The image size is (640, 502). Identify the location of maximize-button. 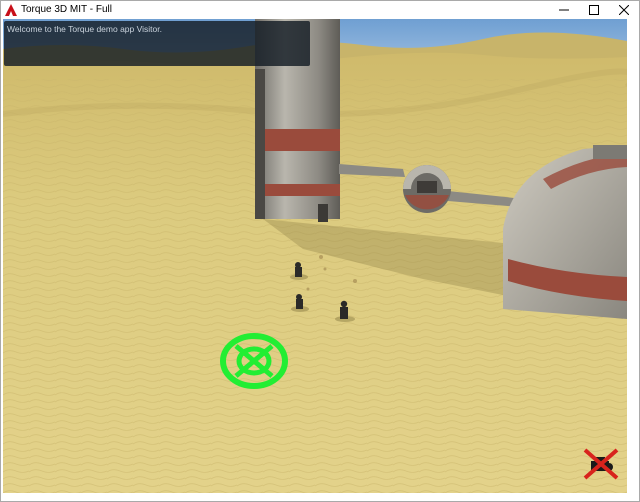
(594, 9).